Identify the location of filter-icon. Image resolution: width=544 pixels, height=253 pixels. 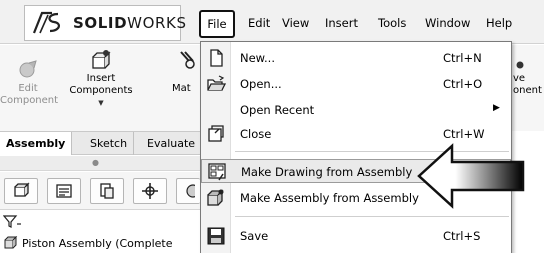
(13, 222).